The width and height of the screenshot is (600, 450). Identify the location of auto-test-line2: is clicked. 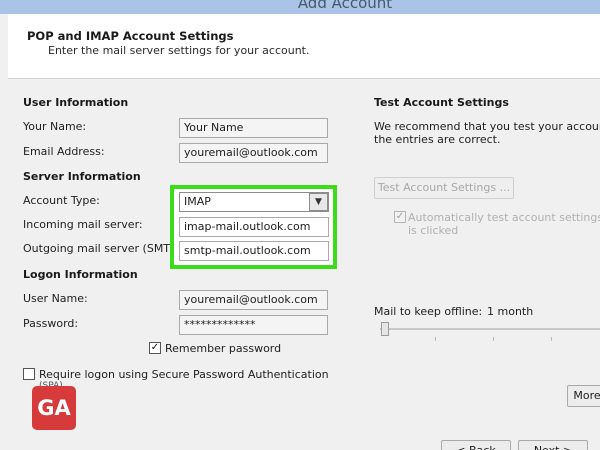
(433, 230).